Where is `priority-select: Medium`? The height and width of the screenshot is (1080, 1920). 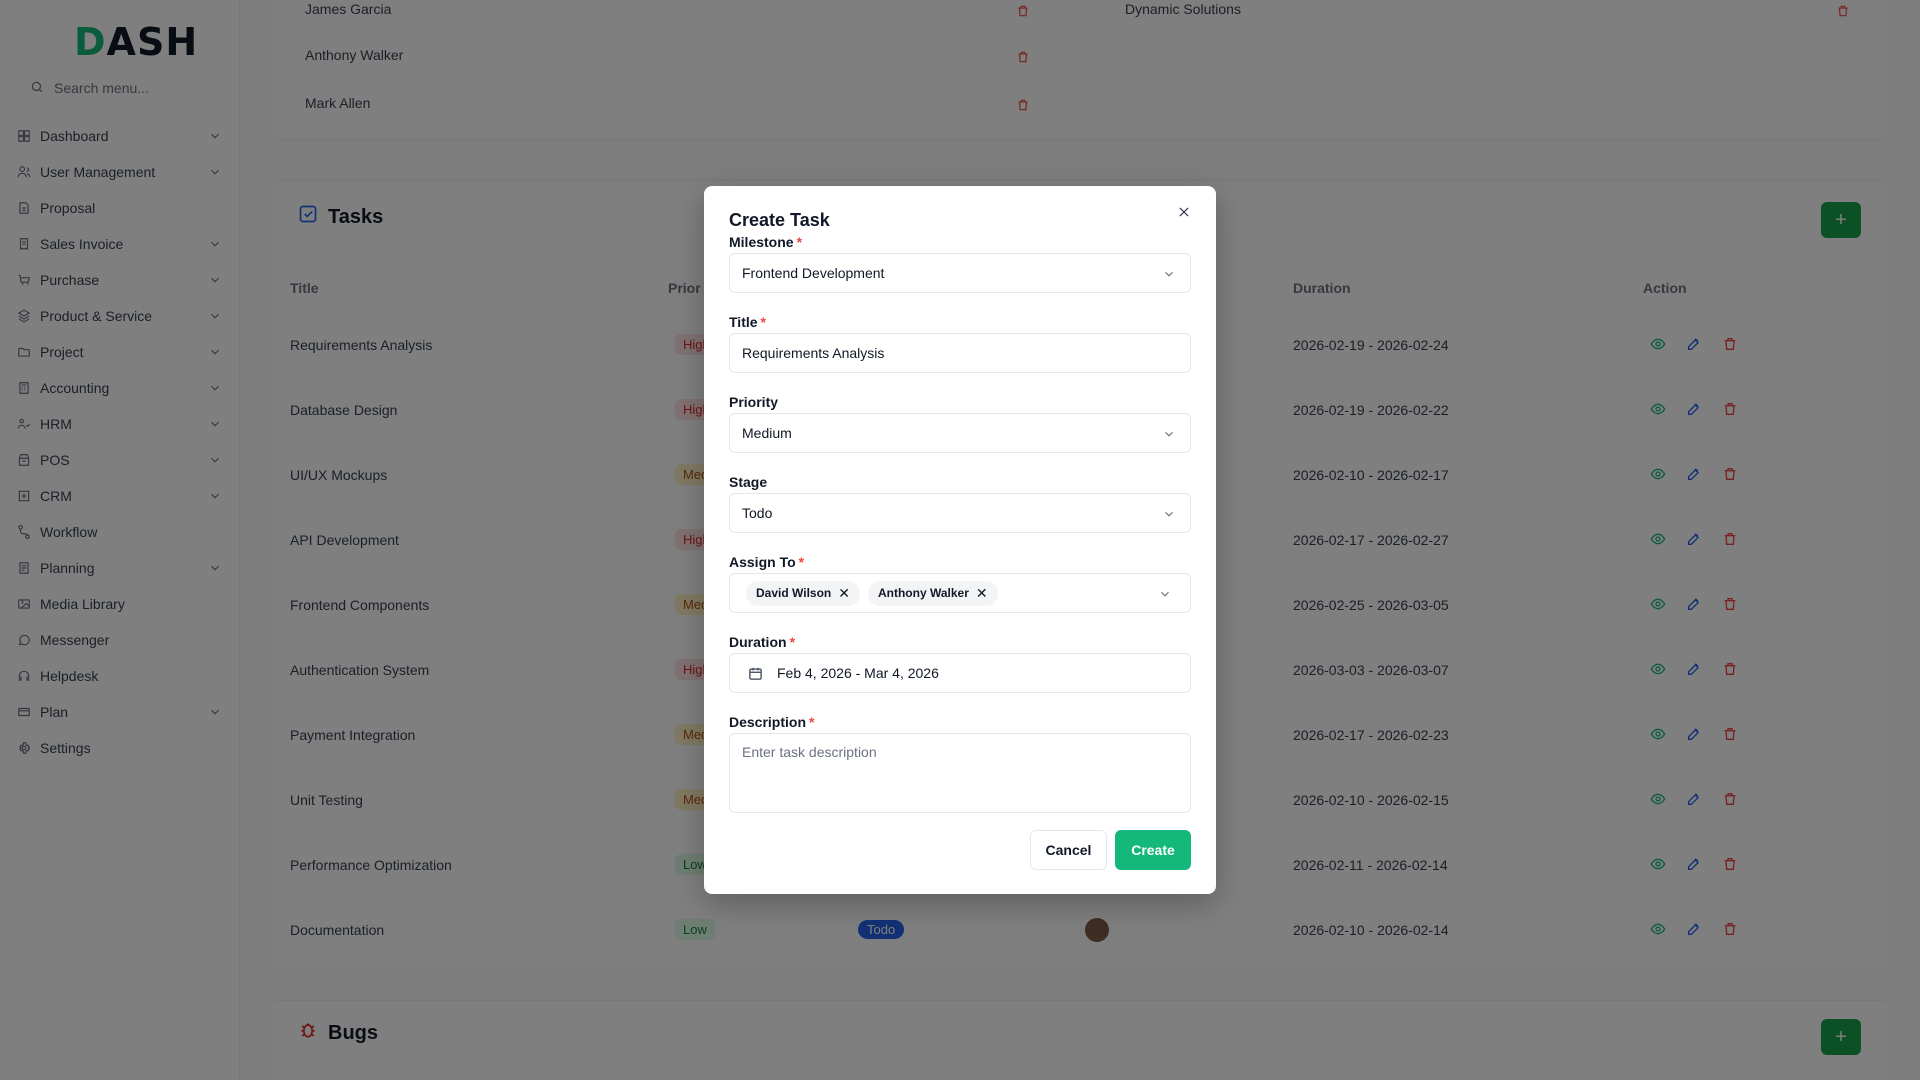
priority-select: Medium is located at coordinates (960, 433).